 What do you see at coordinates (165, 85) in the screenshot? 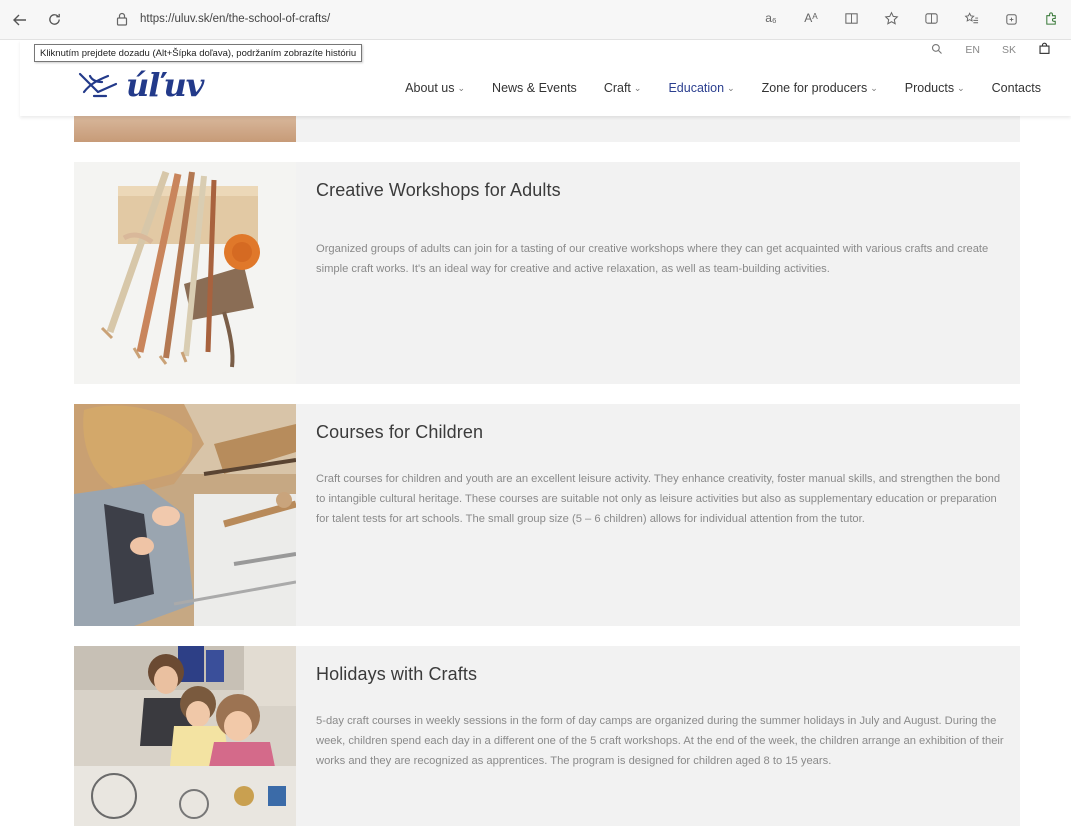
I see `logo-text: úľuv` at bounding box center [165, 85].